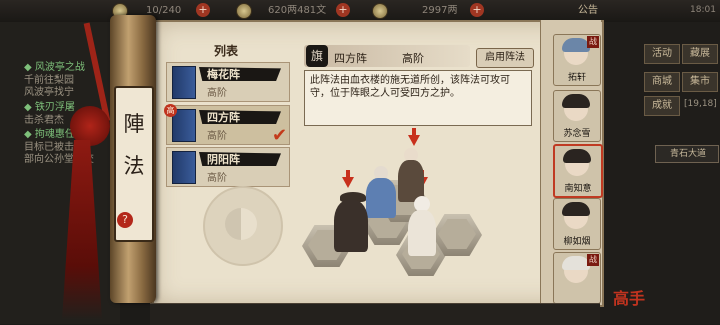 Image resolution: width=720 pixels, height=325 pixels. What do you see at coordinates (280, 135) in the screenshot?
I see `check-icon: ✔` at bounding box center [280, 135].